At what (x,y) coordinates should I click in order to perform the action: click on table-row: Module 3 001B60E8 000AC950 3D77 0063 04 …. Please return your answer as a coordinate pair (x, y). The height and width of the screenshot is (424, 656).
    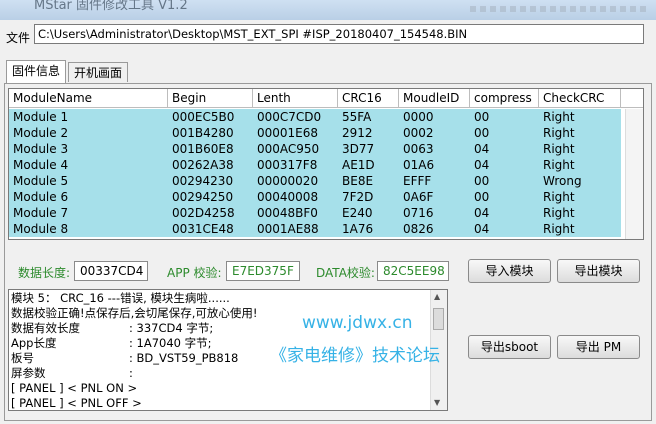
    Looking at the image, I should click on (315, 149).